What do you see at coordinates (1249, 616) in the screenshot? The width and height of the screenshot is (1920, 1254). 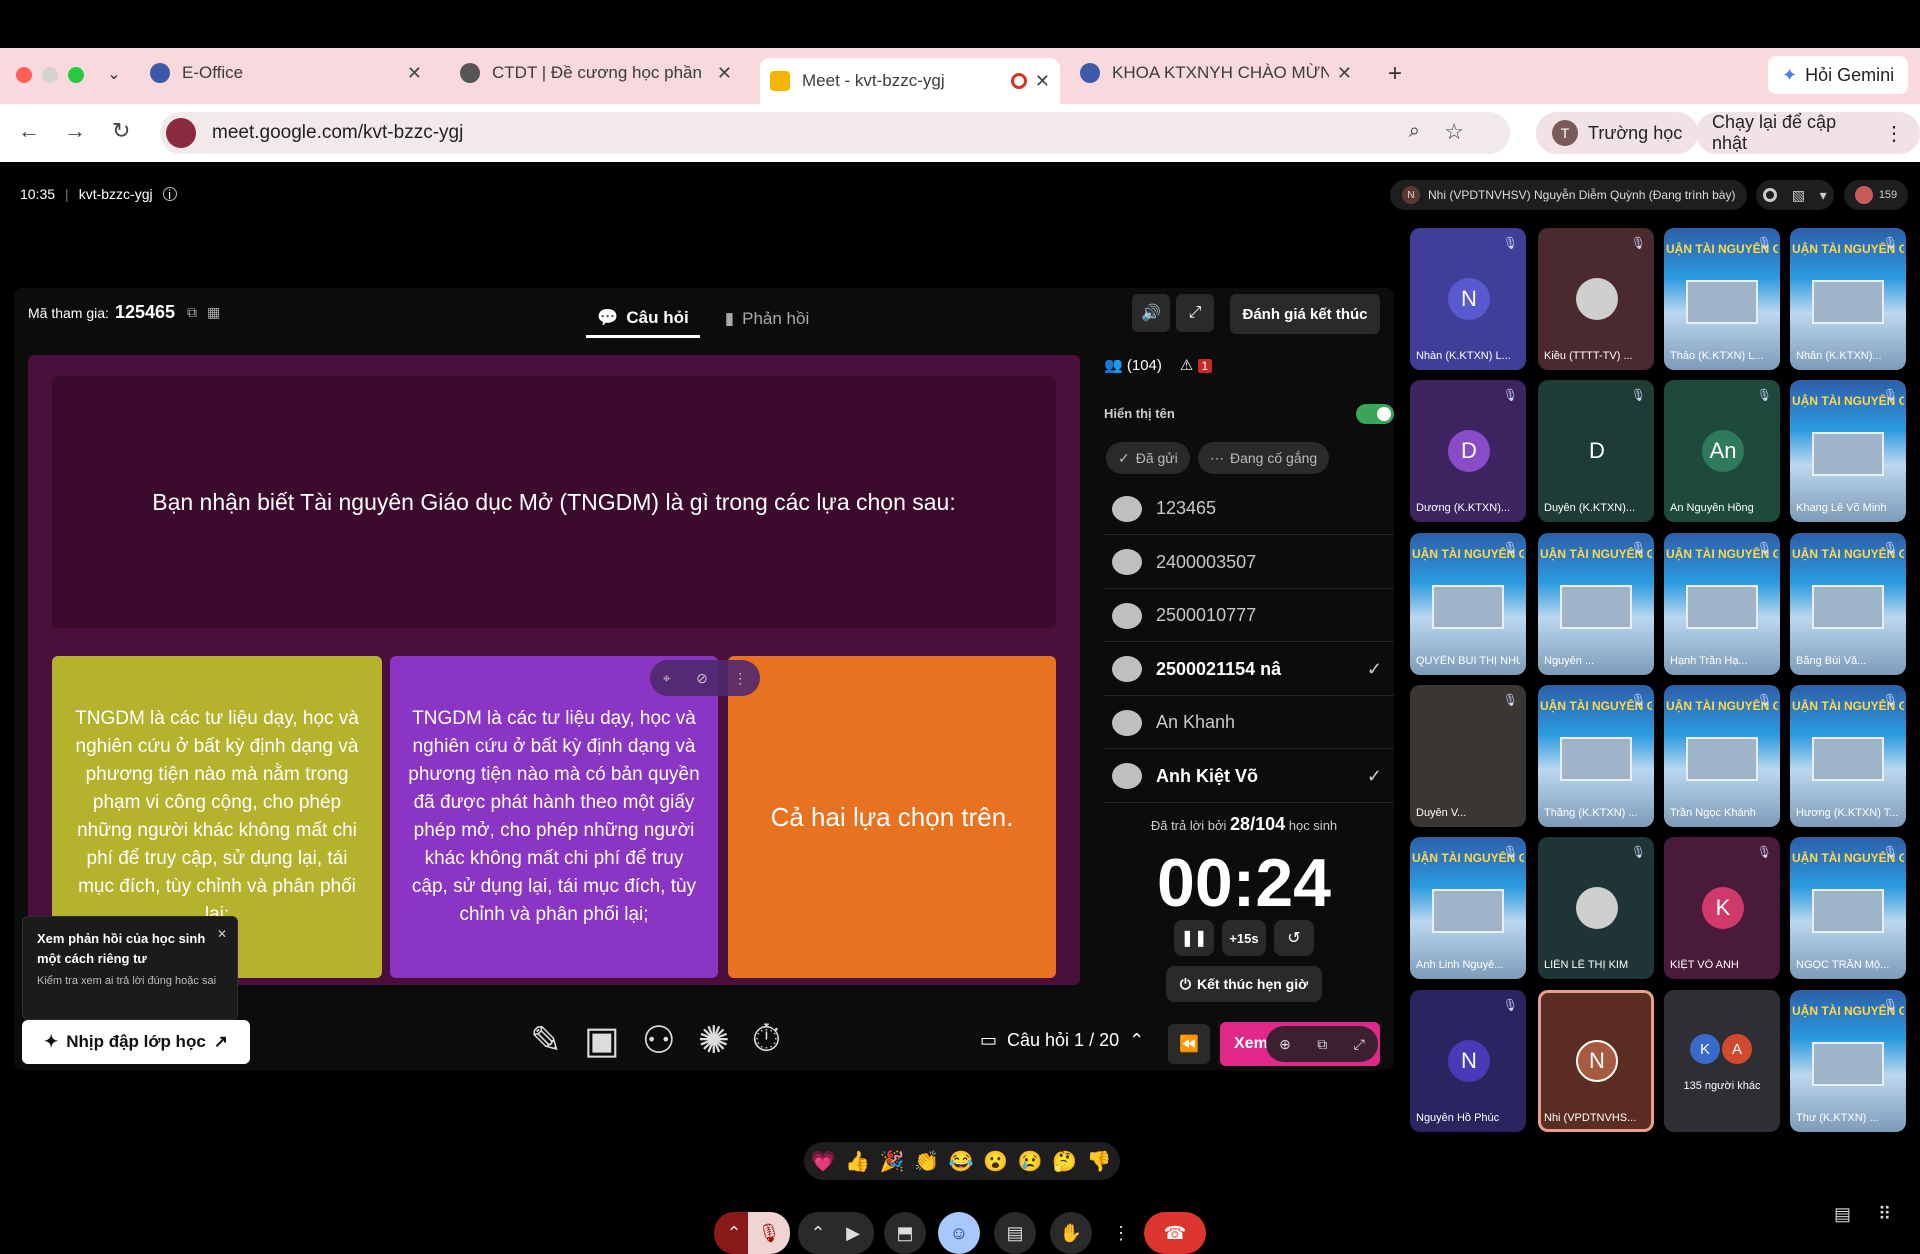 I see `student-row: 2500010777` at bounding box center [1249, 616].